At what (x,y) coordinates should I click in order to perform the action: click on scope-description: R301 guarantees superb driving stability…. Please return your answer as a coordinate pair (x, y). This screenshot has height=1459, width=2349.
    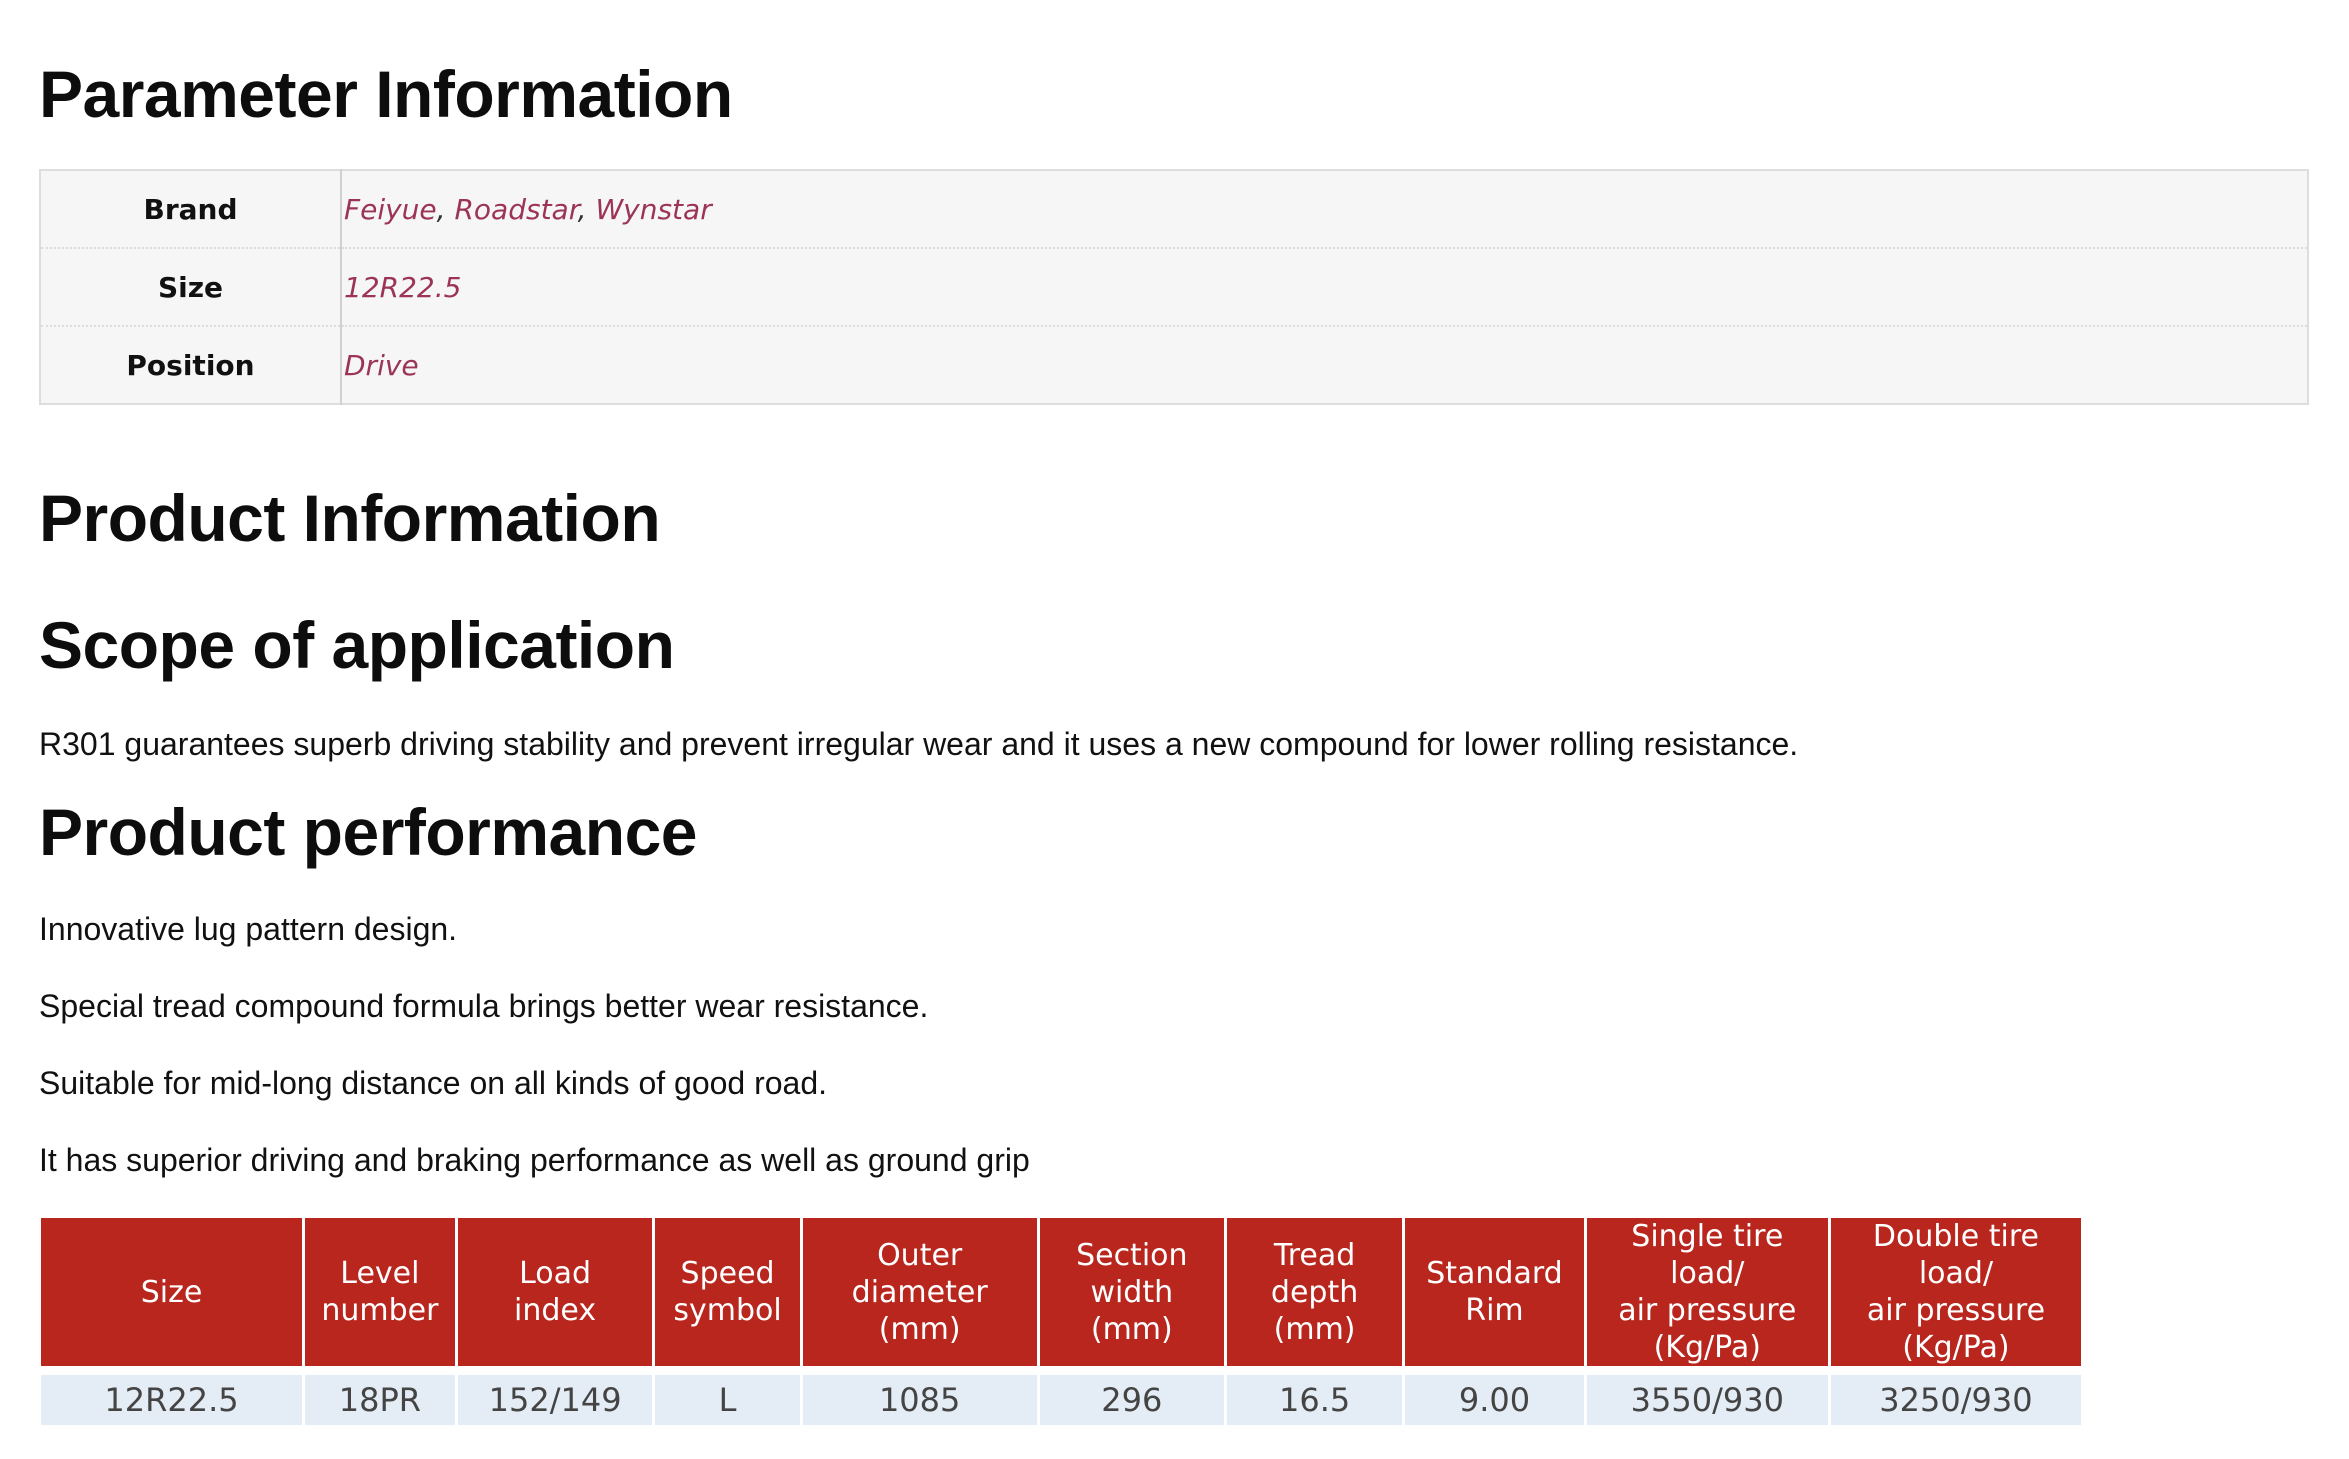
    Looking at the image, I should click on (919, 744).